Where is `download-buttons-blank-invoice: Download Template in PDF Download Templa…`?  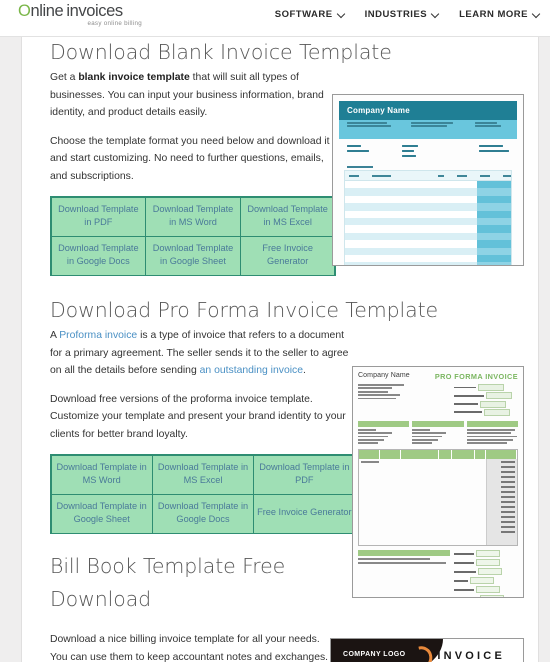
download-buttons-blank-invoice: Download Template in PDF Download Templa… is located at coordinates (193, 236).